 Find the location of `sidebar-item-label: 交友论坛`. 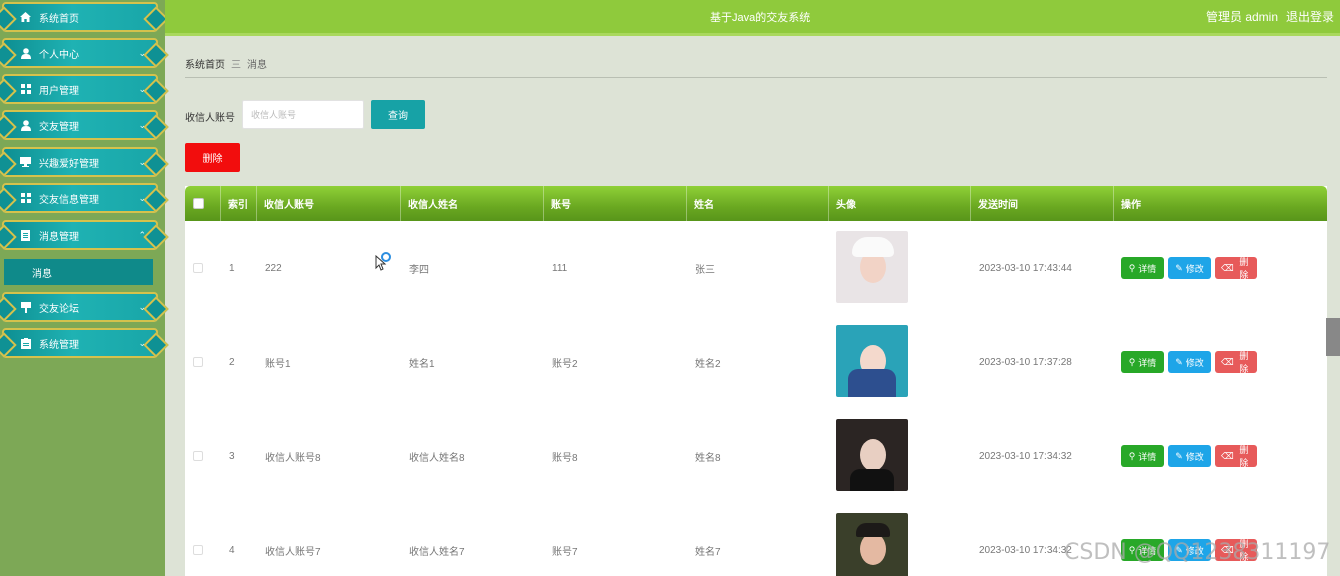

sidebar-item-label: 交友论坛 is located at coordinates (59, 309).